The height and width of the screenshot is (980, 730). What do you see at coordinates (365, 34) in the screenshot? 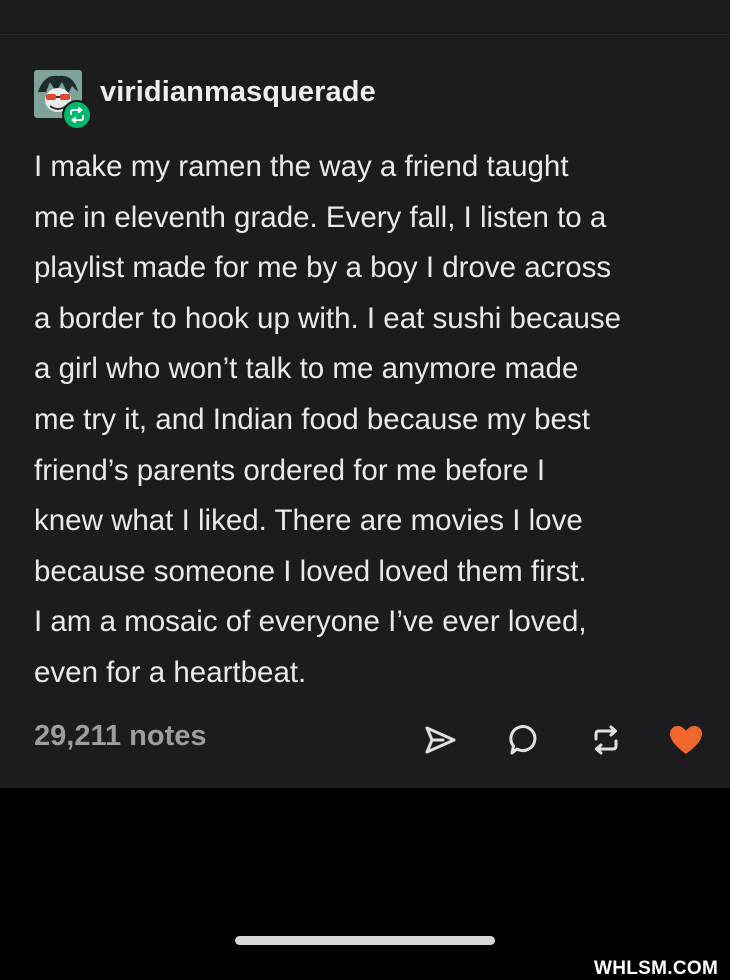
I see `divider` at bounding box center [365, 34].